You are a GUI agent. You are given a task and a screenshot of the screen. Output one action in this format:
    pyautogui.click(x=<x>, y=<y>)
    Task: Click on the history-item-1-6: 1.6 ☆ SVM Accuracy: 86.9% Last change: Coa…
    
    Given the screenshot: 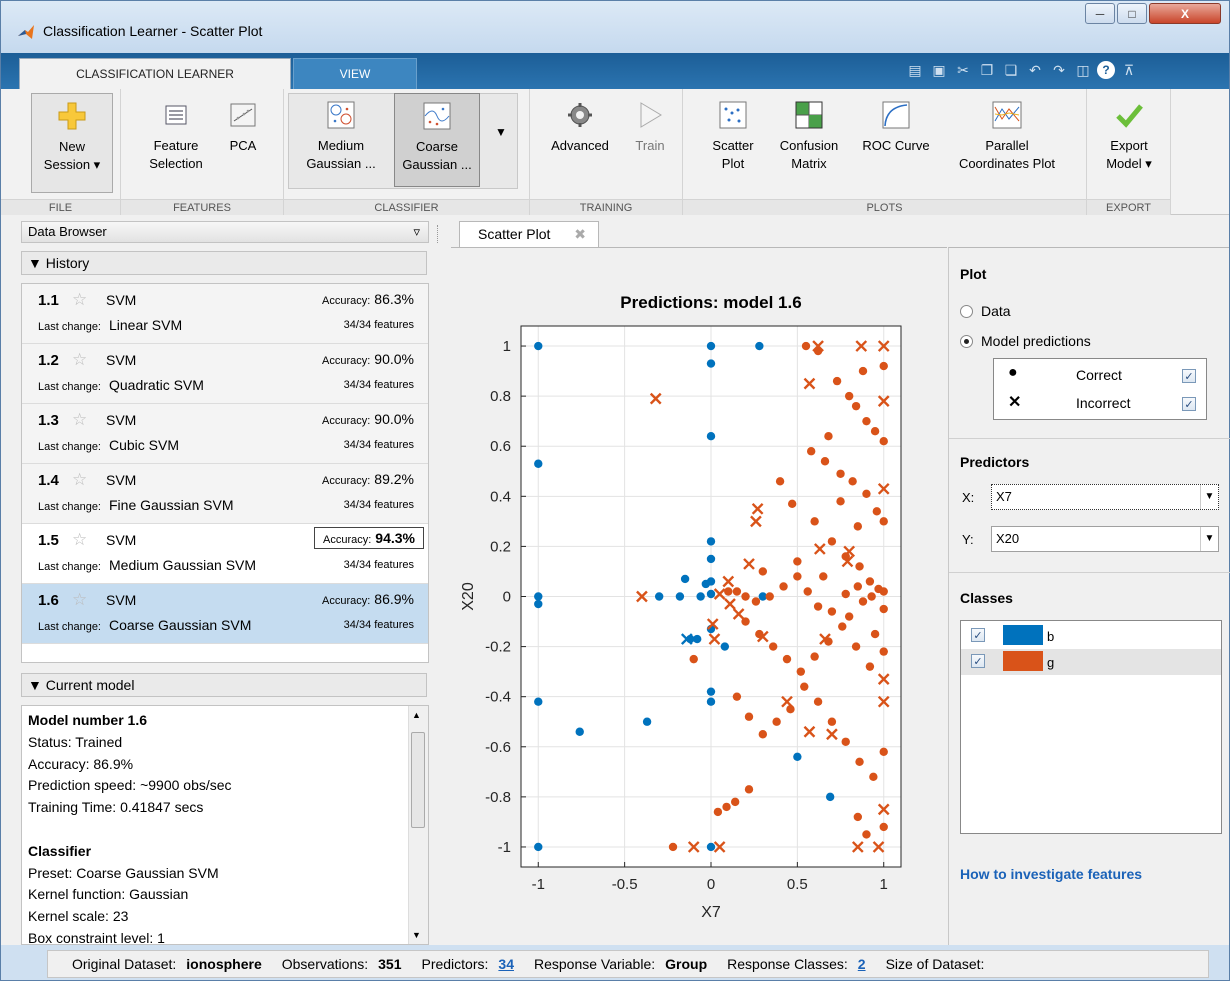 What is the action you would take?
    pyautogui.click(x=225, y=614)
    